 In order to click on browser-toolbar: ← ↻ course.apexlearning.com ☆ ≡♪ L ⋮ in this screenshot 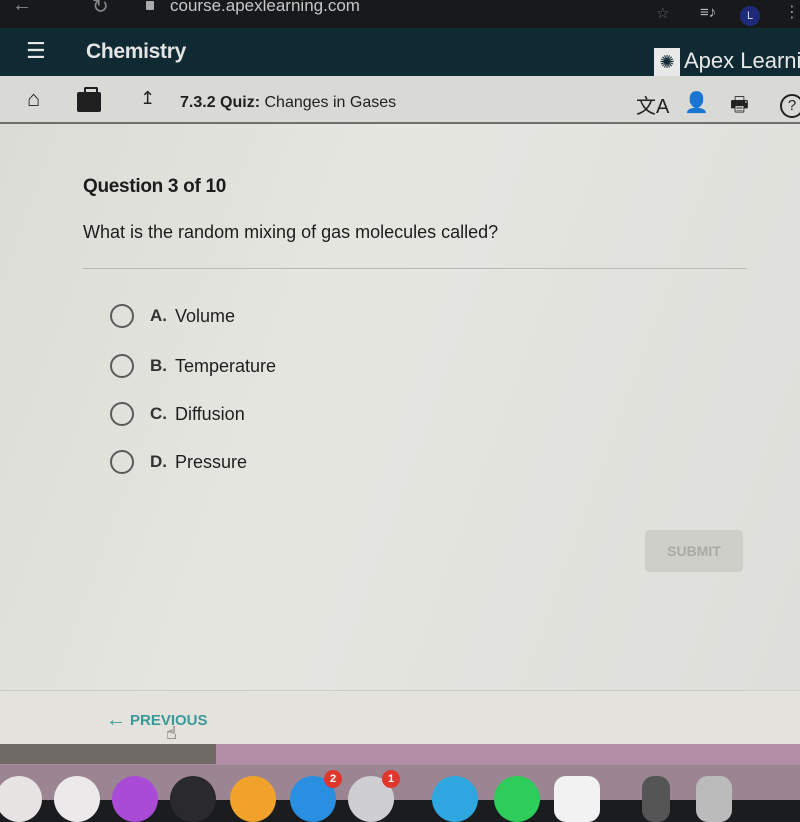, I will do `click(400, 14)`.